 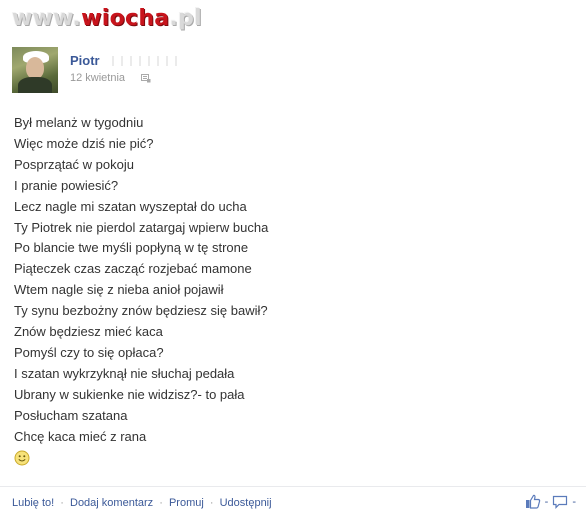 I want to click on audience-icon, so click(x=146, y=78).